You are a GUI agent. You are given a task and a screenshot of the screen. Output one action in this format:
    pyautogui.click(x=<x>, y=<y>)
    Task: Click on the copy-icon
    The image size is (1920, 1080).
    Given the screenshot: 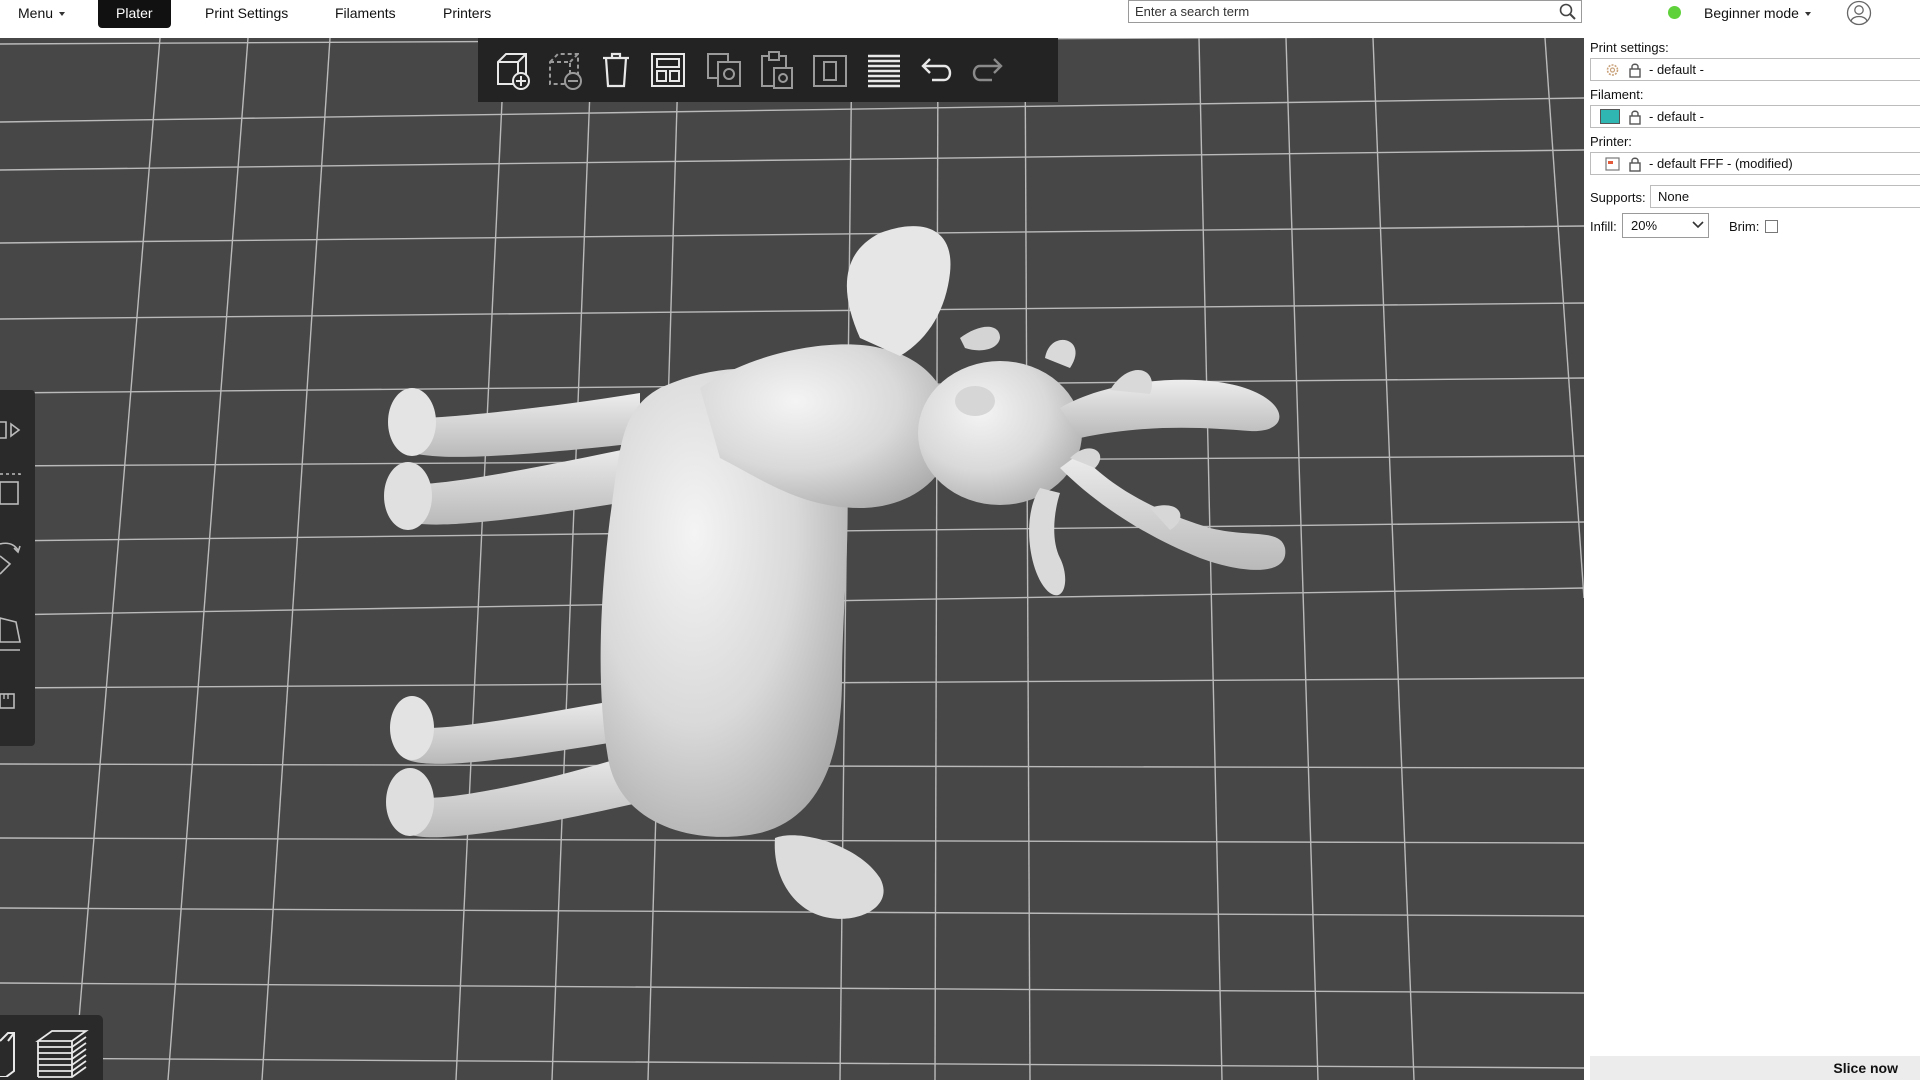 What is the action you would take?
    pyautogui.click(x=724, y=70)
    